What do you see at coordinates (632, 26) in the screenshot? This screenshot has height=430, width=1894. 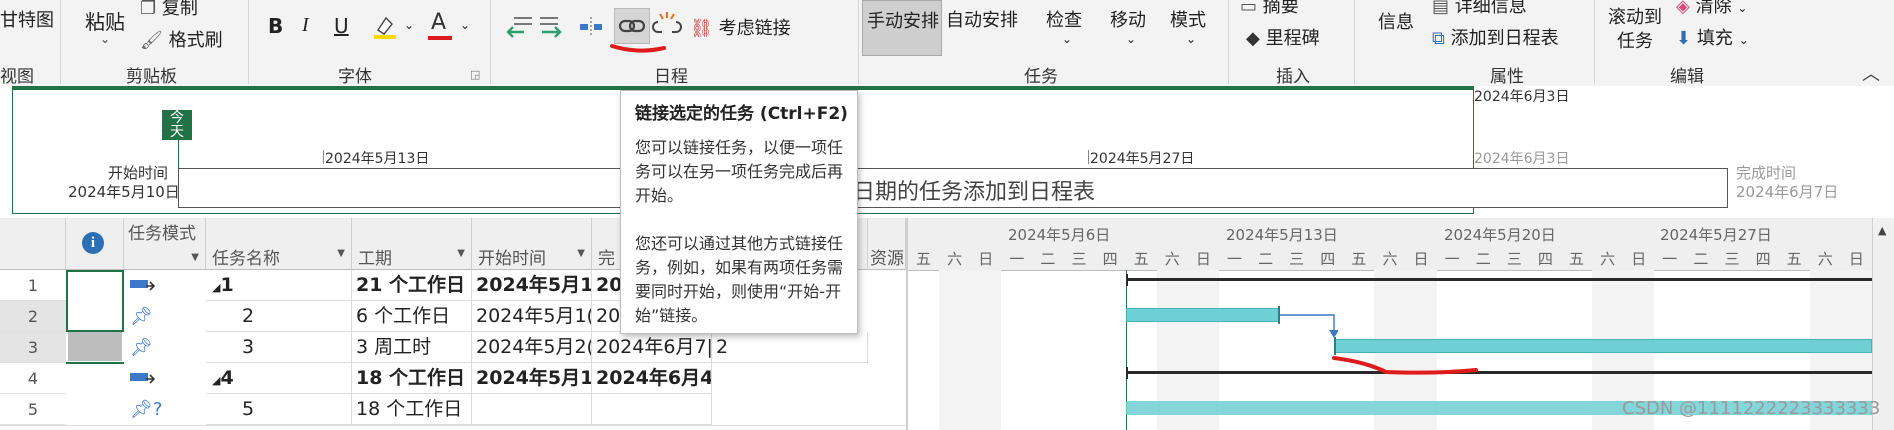 I see `link-tasks-button` at bounding box center [632, 26].